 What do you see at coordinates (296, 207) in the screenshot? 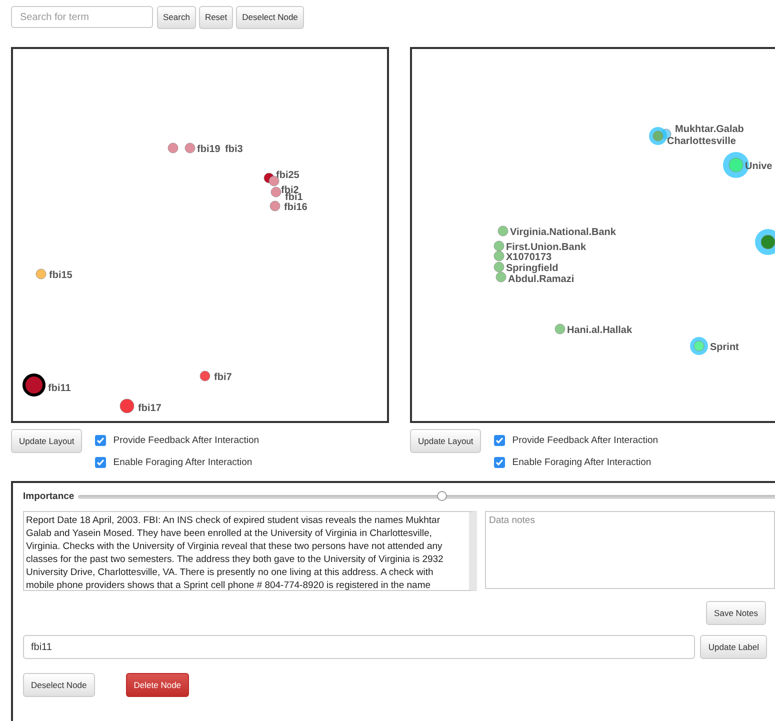
I see `node-label: fbi16` at bounding box center [296, 207].